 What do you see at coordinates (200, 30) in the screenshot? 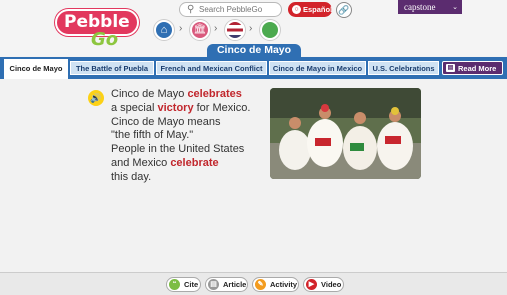
I see `government-building-icon: 🏛` at bounding box center [200, 30].